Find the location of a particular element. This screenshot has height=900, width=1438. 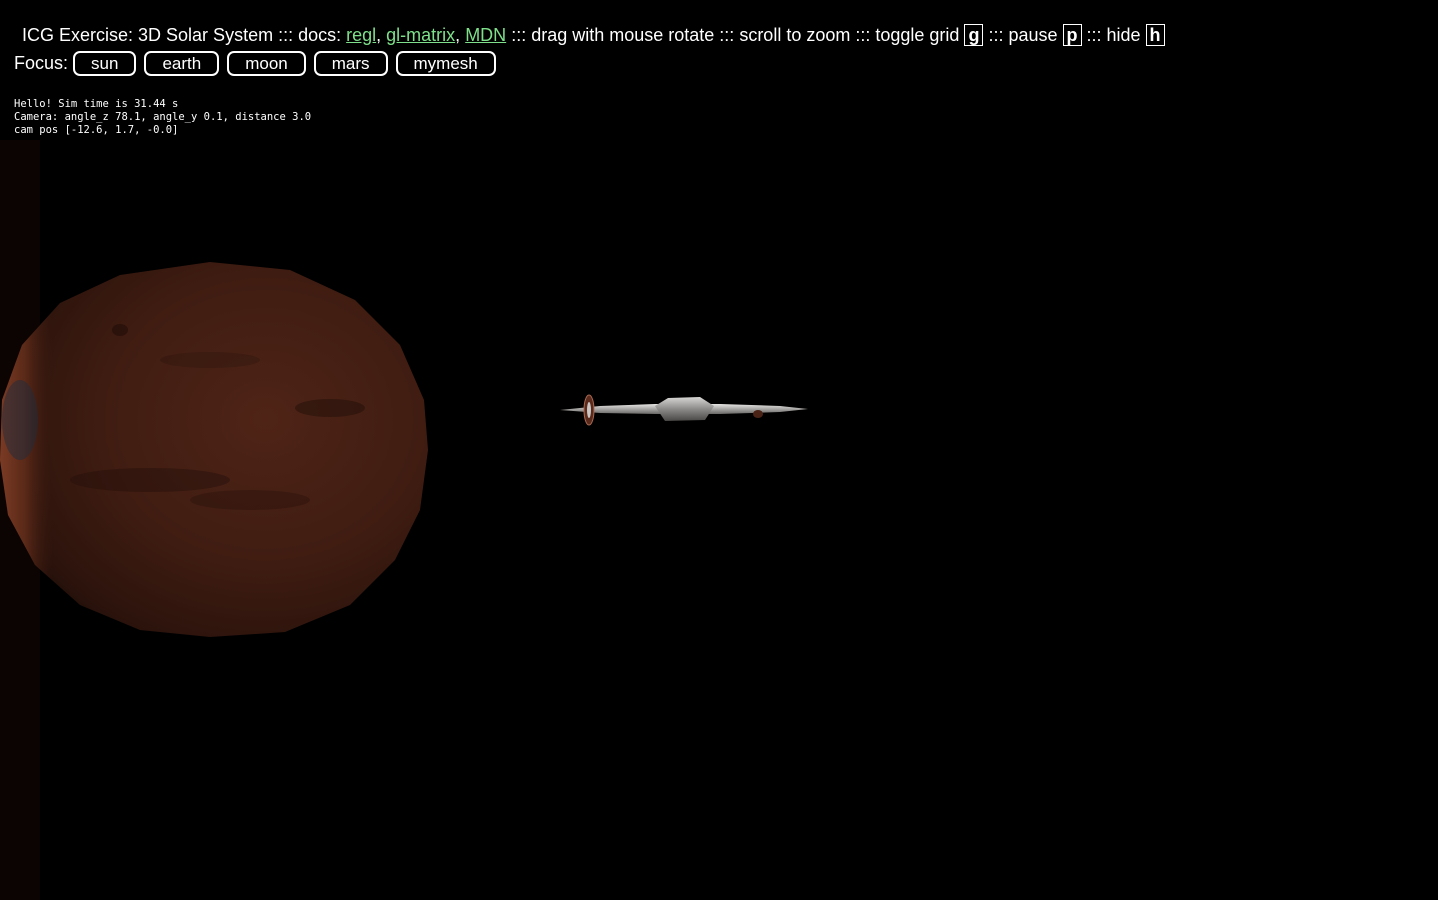

app-title: ICG Exercise: 3D Solar System is located at coordinates (148, 35).